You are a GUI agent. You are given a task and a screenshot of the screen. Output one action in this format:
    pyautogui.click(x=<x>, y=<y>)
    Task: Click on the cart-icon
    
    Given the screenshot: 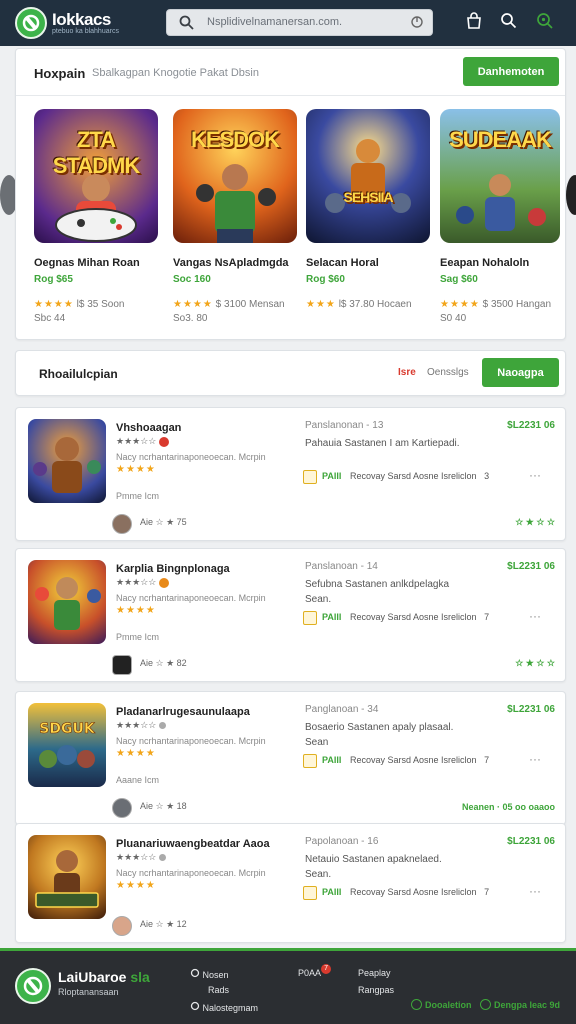 What is the action you would take?
    pyautogui.click(x=474, y=23)
    